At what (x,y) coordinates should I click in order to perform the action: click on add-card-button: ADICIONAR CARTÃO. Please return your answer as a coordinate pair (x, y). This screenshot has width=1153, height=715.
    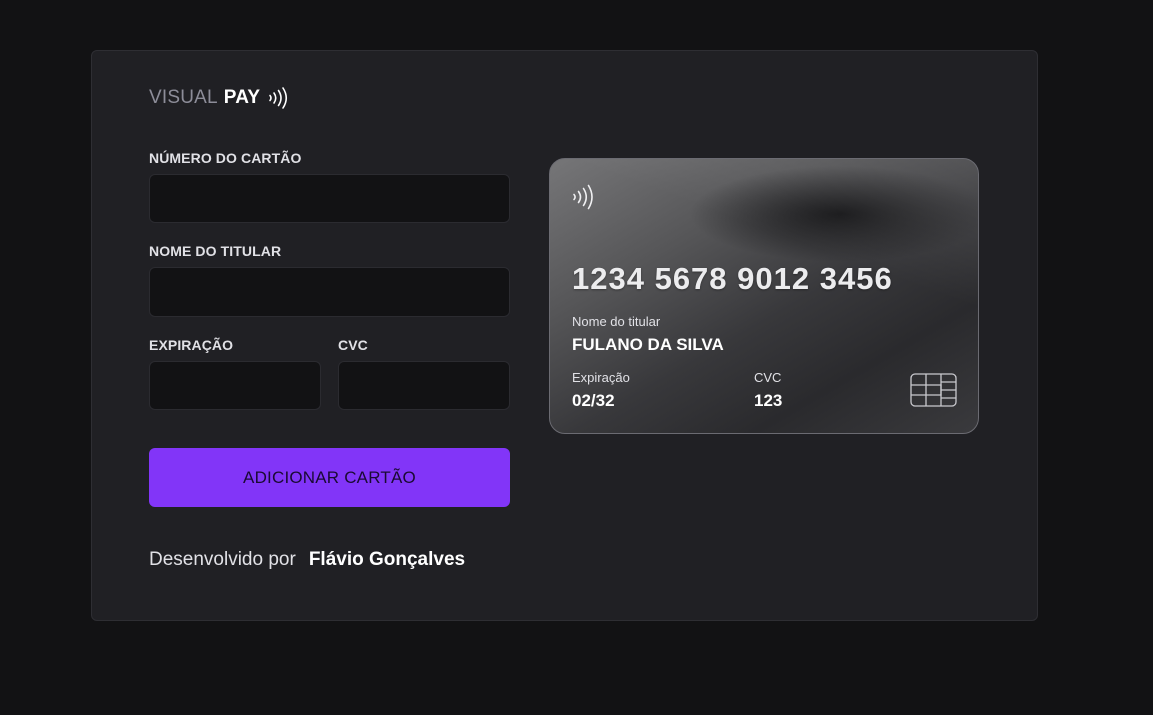
    Looking at the image, I should click on (329, 477).